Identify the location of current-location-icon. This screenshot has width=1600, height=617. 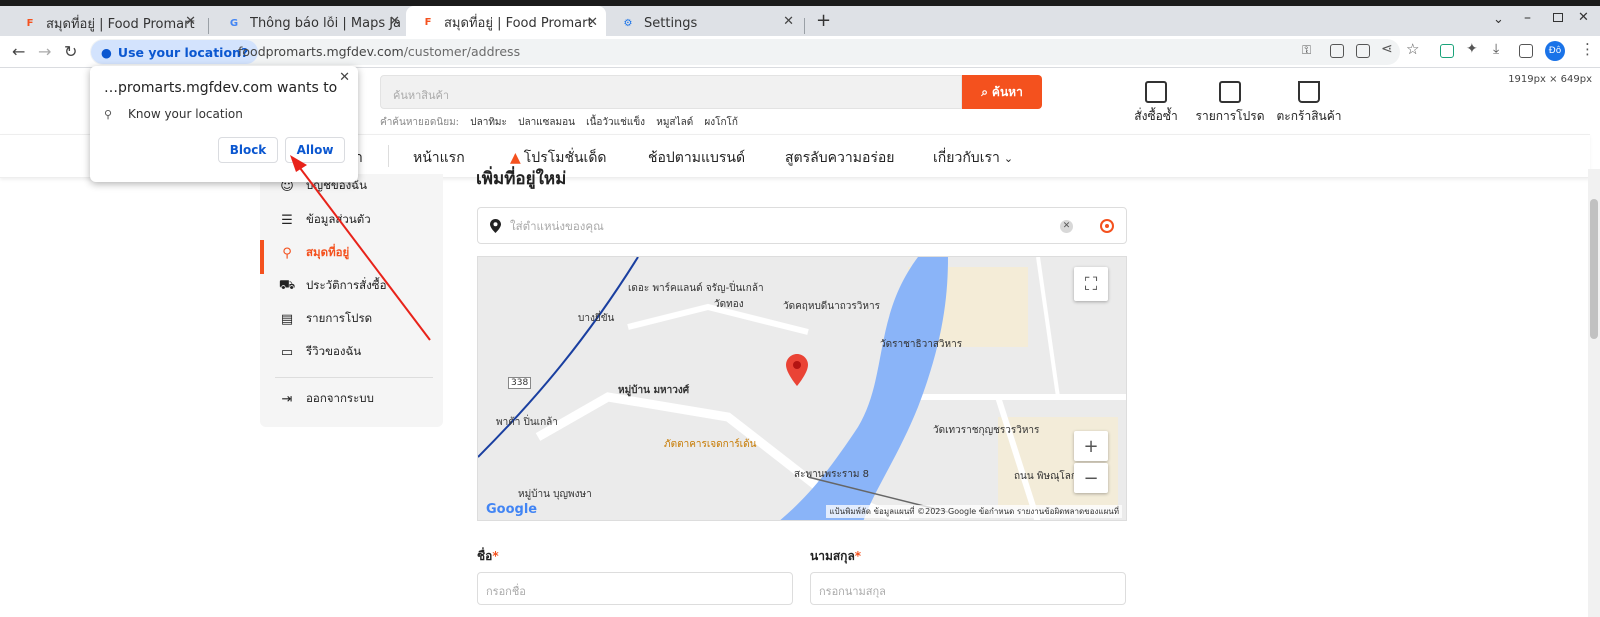
(1107, 226).